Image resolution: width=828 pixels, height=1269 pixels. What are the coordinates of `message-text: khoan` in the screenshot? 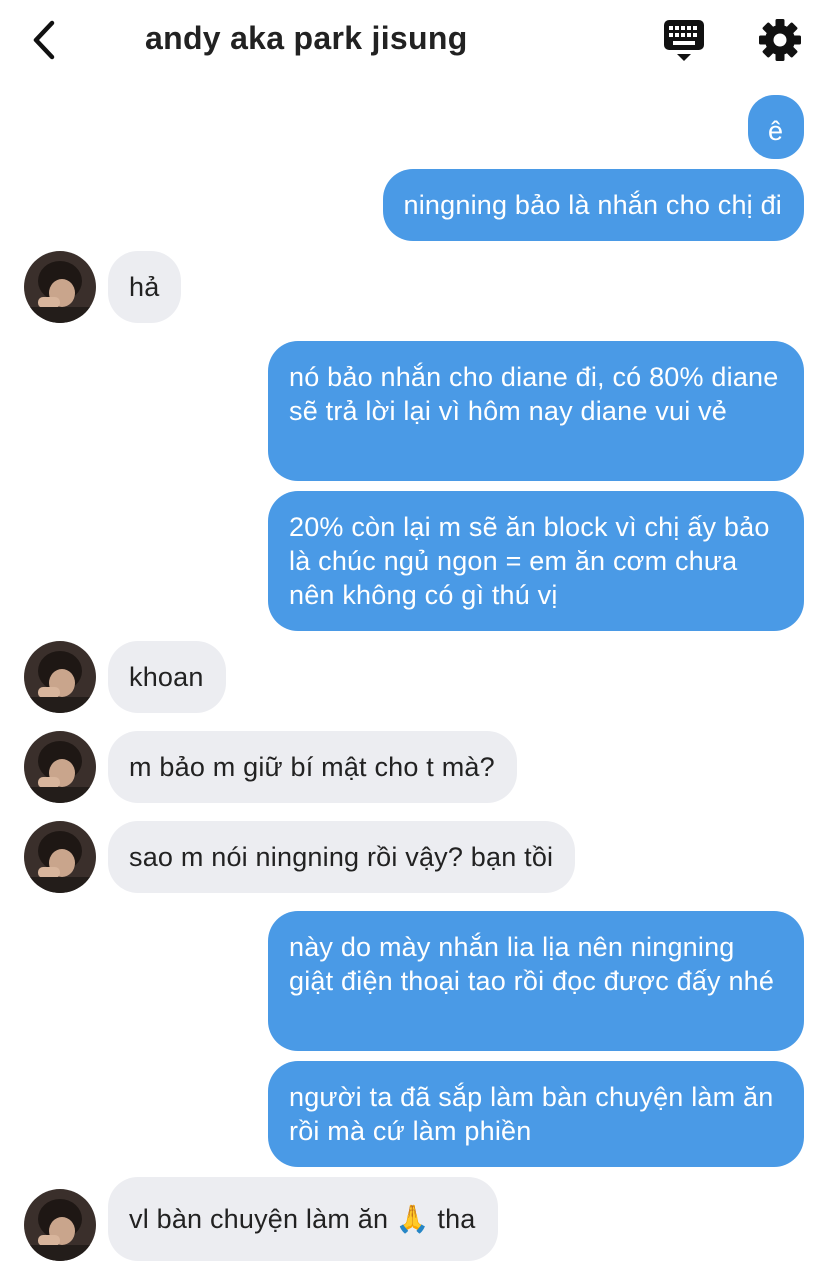 It's located at (166, 677).